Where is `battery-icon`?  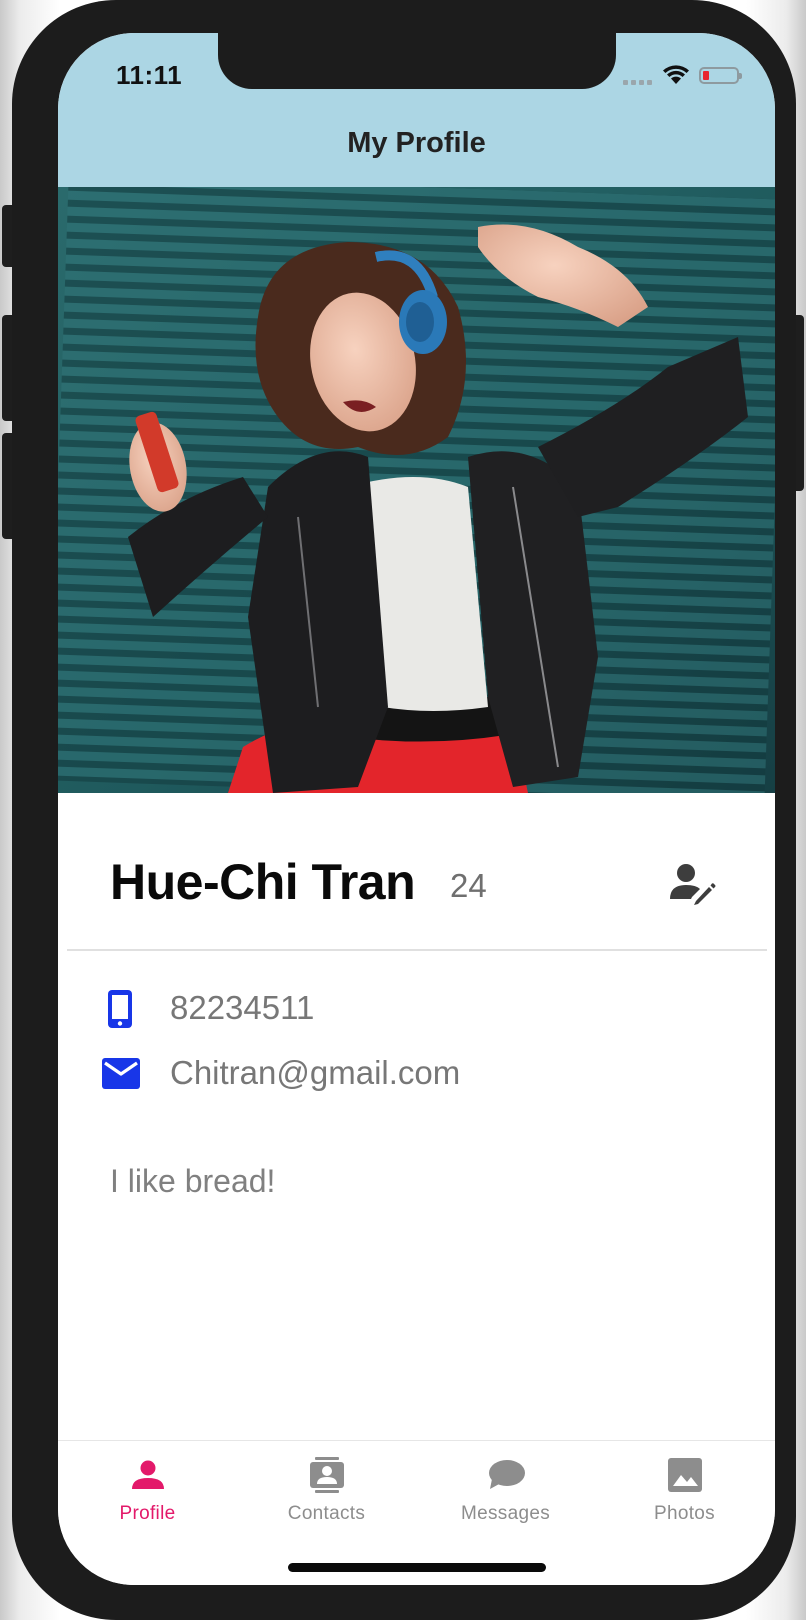
battery-icon is located at coordinates (720, 75).